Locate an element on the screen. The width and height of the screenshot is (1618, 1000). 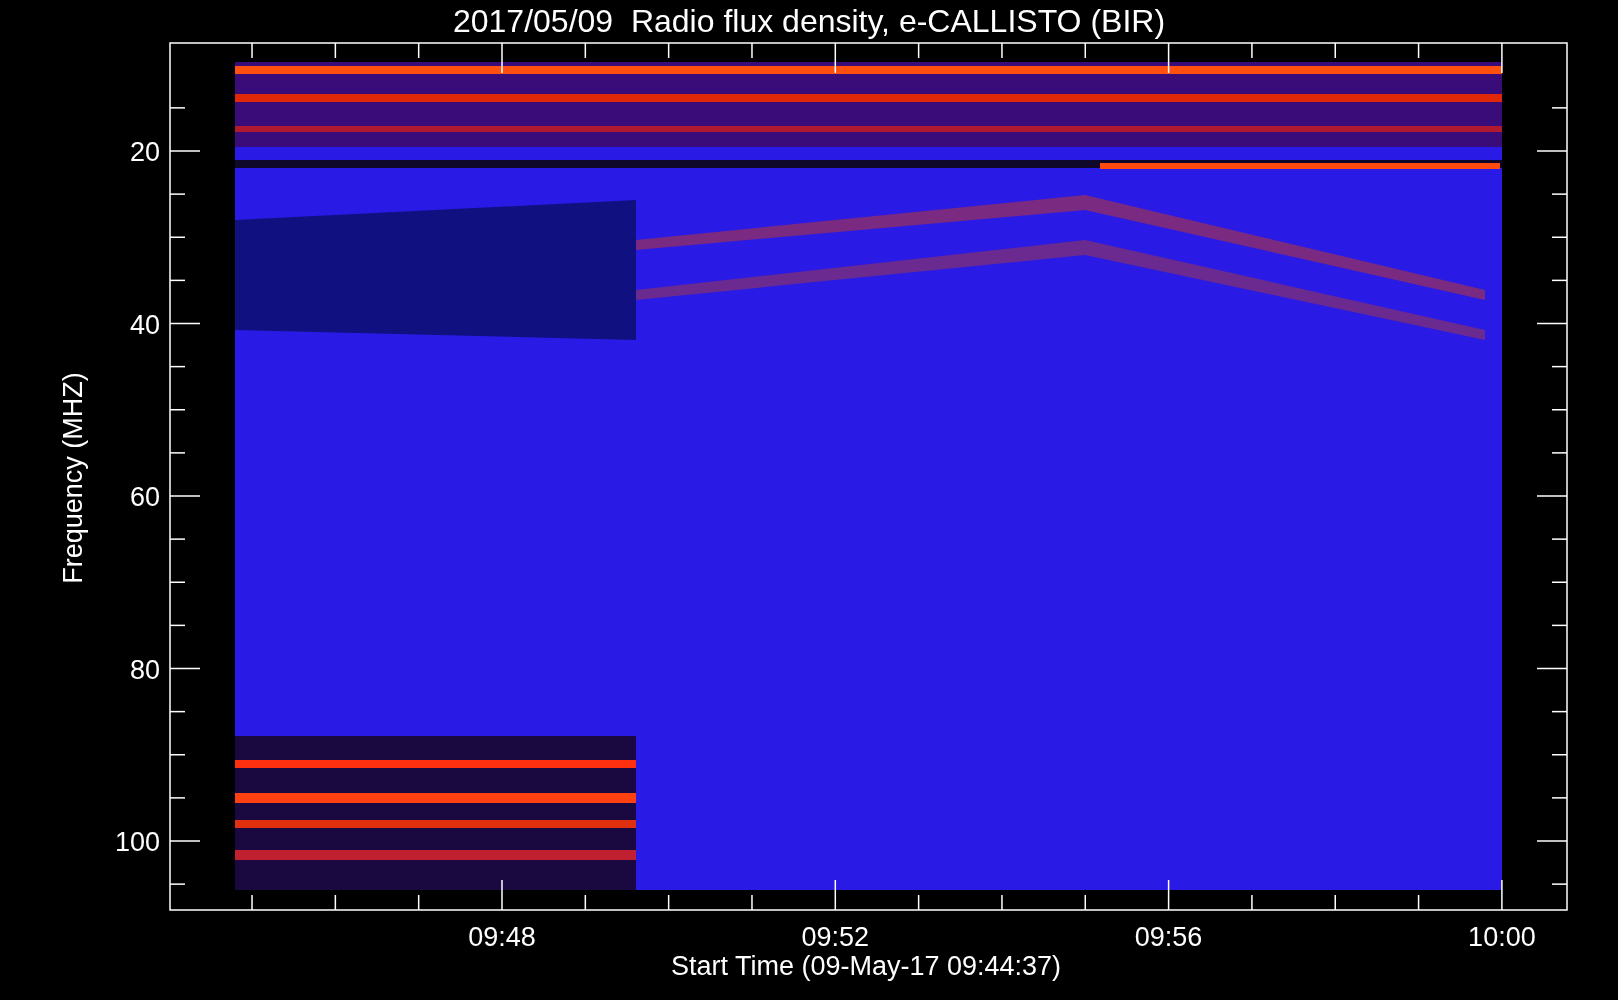
tick-label: 100 is located at coordinates (137, 842).